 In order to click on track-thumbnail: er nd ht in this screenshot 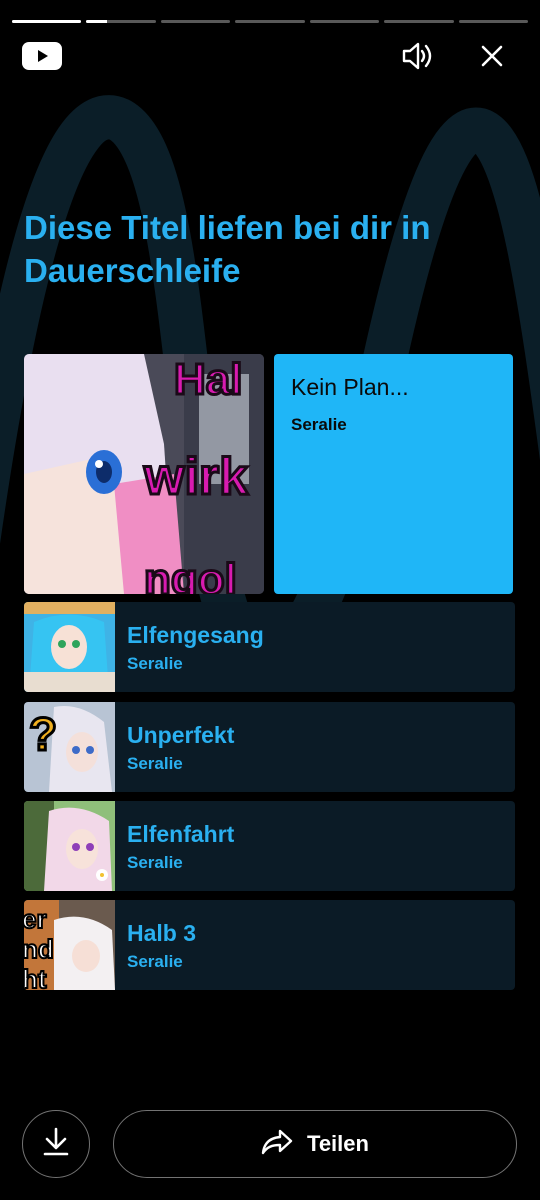, I will do `click(69, 945)`.